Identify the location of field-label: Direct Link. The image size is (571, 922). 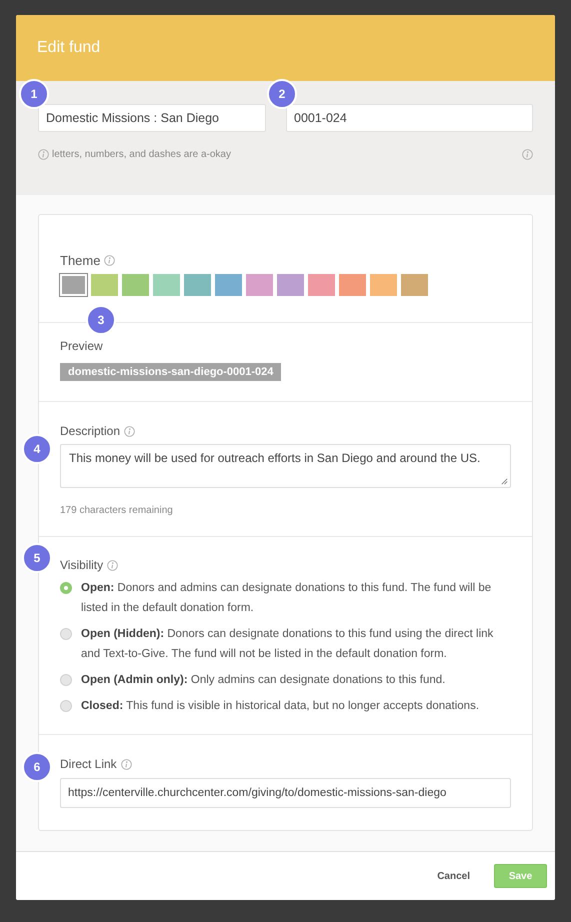
(88, 764).